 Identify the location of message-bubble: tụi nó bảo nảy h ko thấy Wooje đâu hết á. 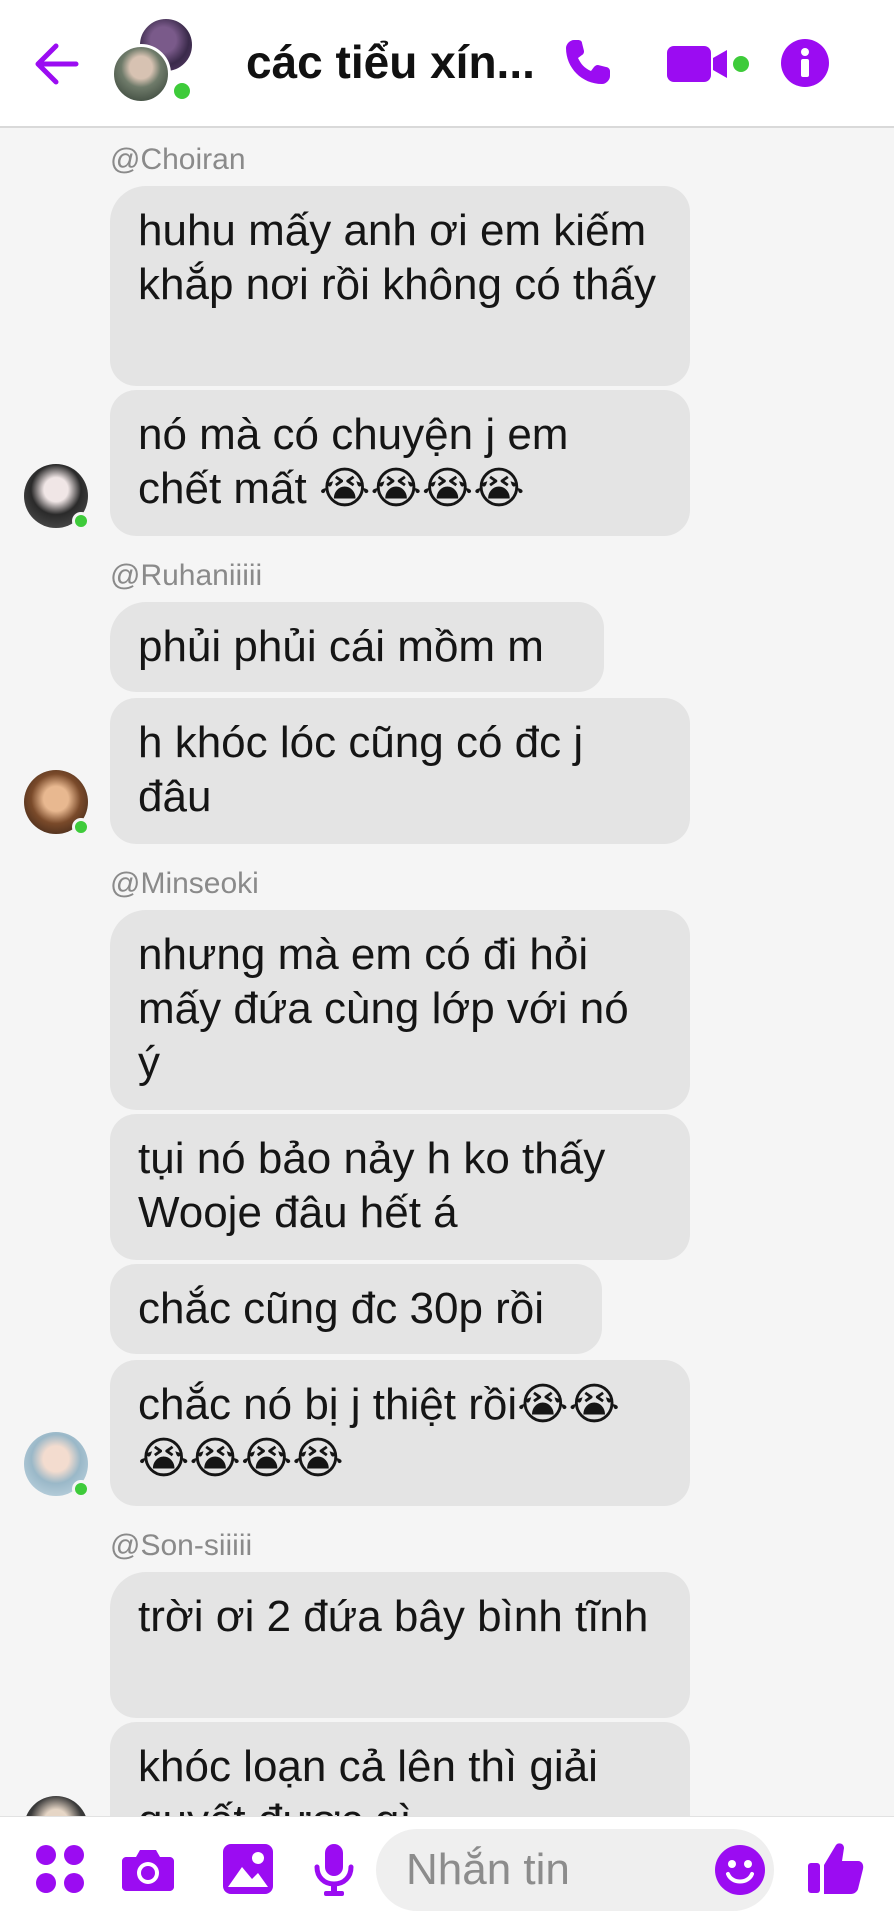
(400, 1187).